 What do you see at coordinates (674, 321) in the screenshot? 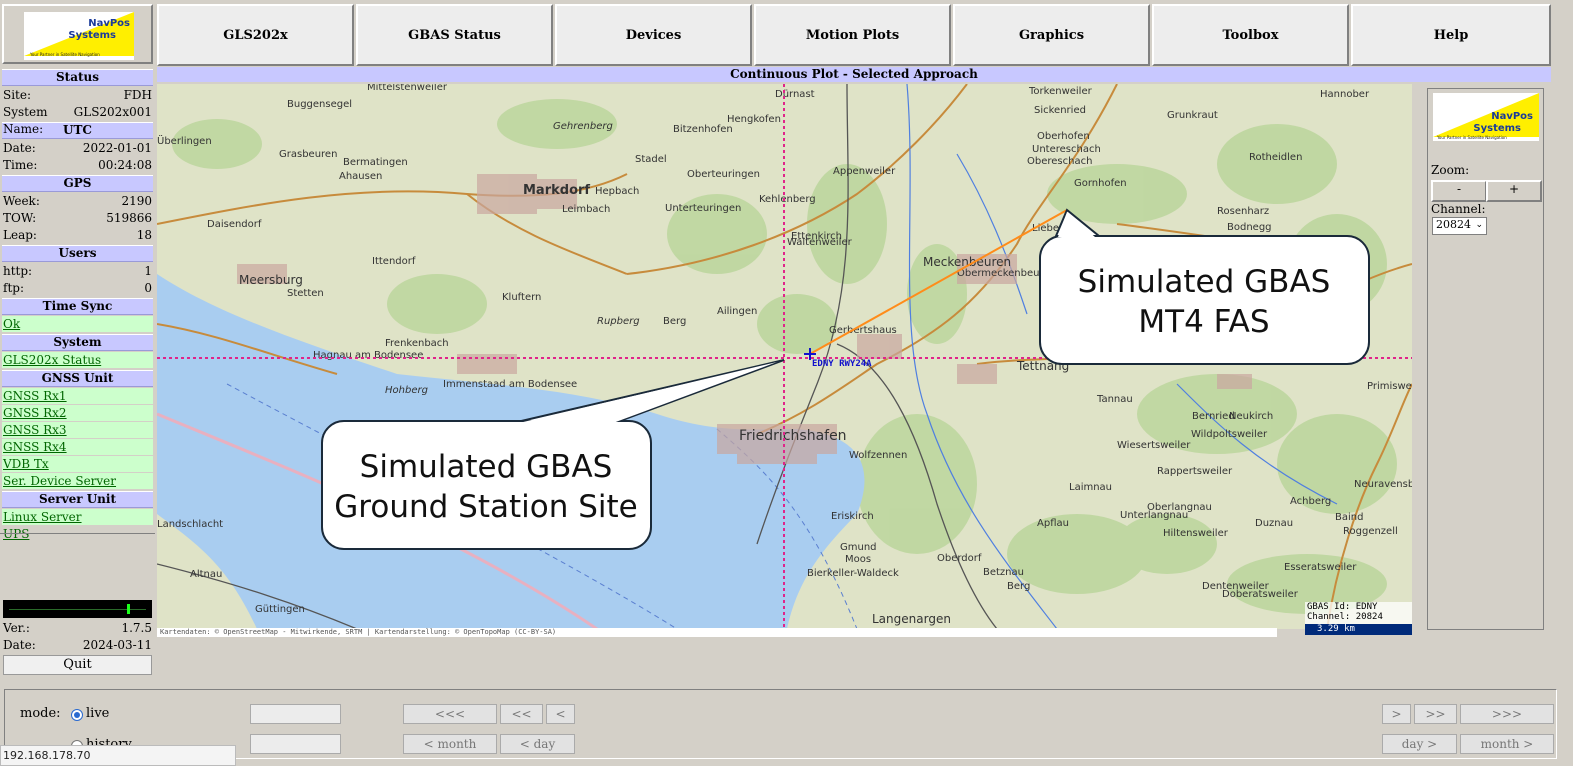
I see `svg-text: Berg` at bounding box center [674, 321].